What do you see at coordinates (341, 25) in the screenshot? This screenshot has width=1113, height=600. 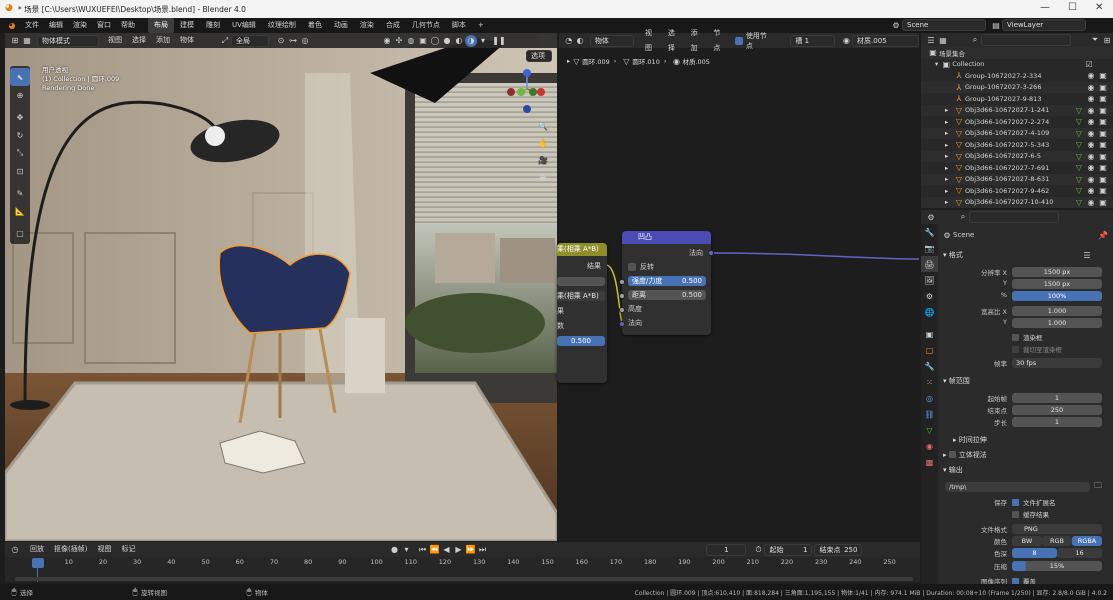 I see `workspace-tab: 动画` at bounding box center [341, 25].